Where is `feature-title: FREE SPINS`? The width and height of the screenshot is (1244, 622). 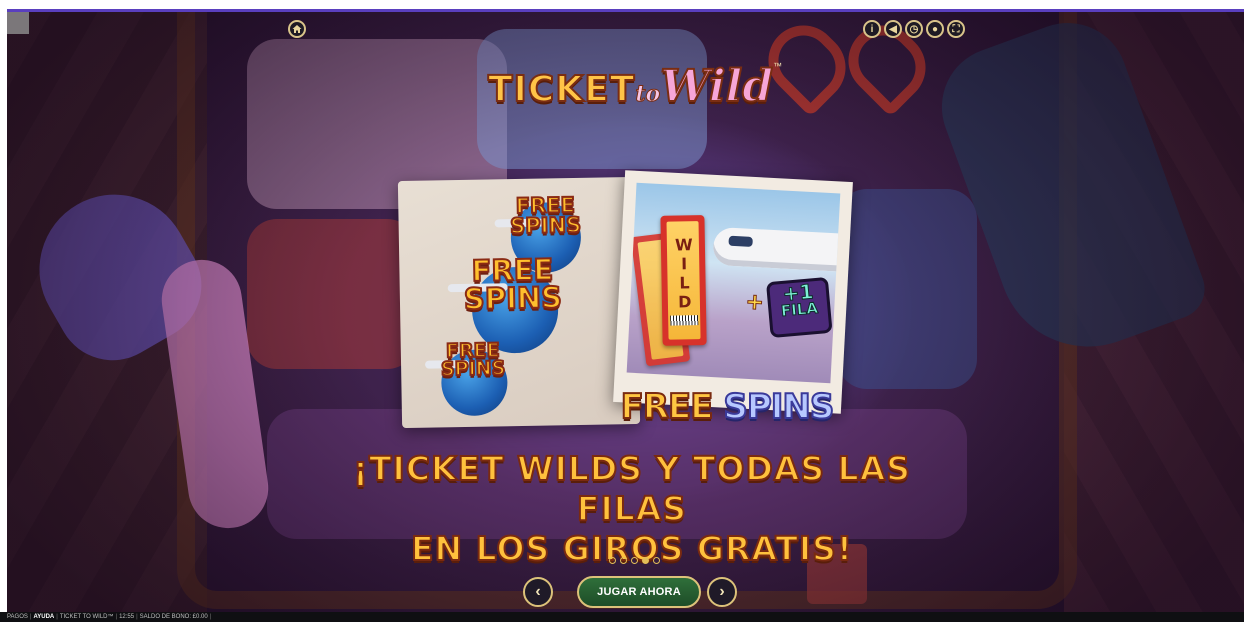
feature-title: FREE SPINS is located at coordinates (727, 407).